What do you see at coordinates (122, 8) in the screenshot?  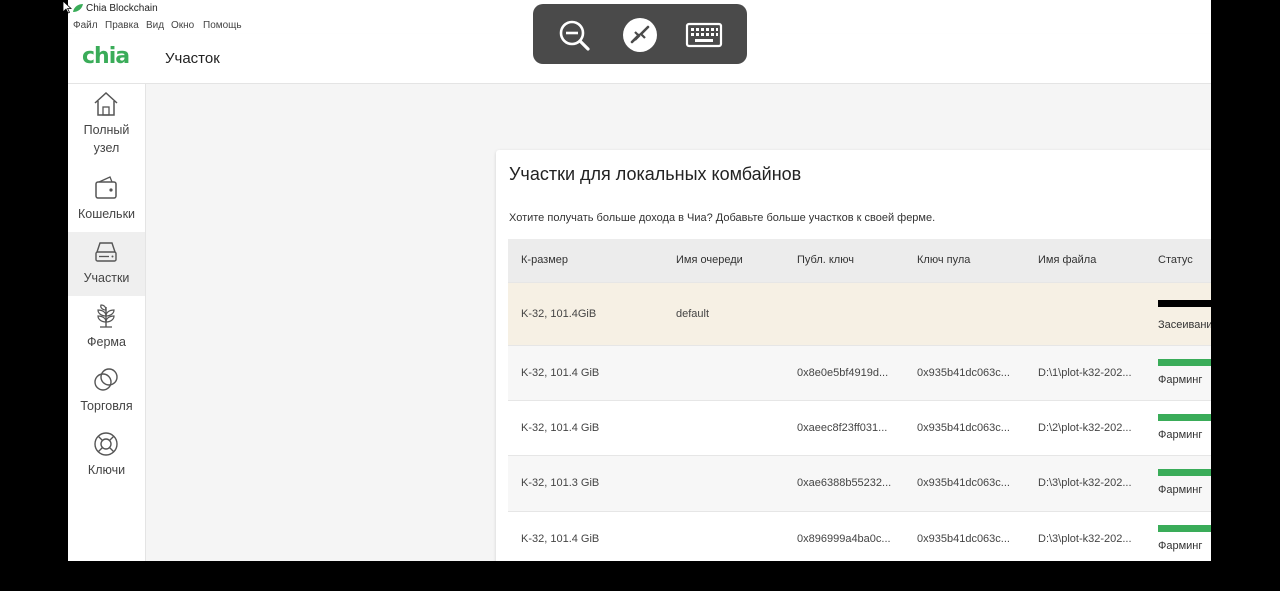 I see `window-title: Chia Blockchain` at bounding box center [122, 8].